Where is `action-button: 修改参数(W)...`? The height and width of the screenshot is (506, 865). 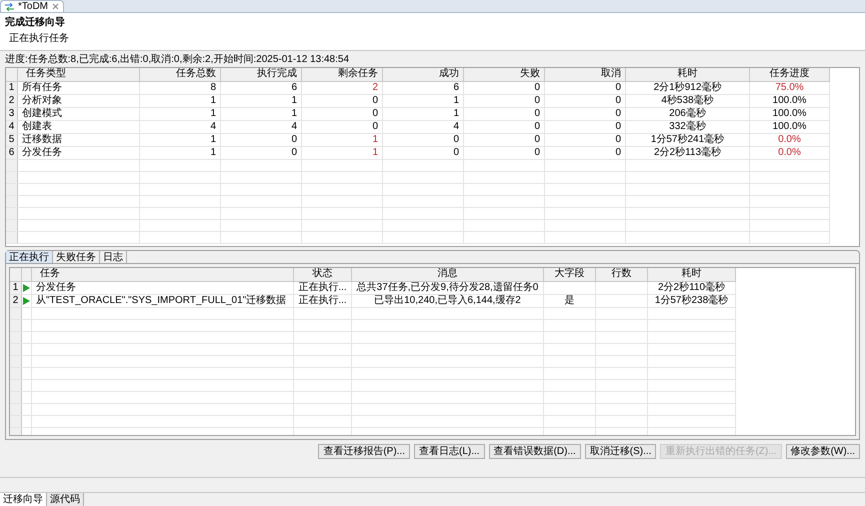 action-button: 修改参数(W)... is located at coordinates (823, 451).